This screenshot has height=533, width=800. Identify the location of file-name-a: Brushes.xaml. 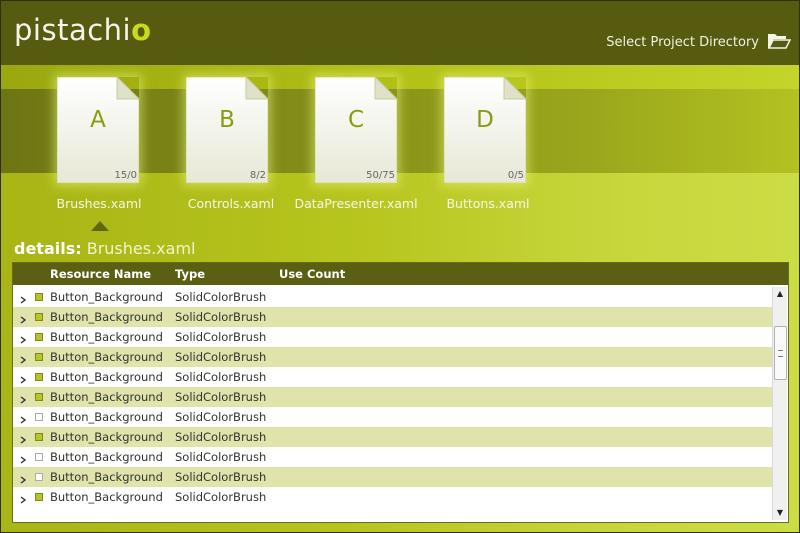
(99, 203).